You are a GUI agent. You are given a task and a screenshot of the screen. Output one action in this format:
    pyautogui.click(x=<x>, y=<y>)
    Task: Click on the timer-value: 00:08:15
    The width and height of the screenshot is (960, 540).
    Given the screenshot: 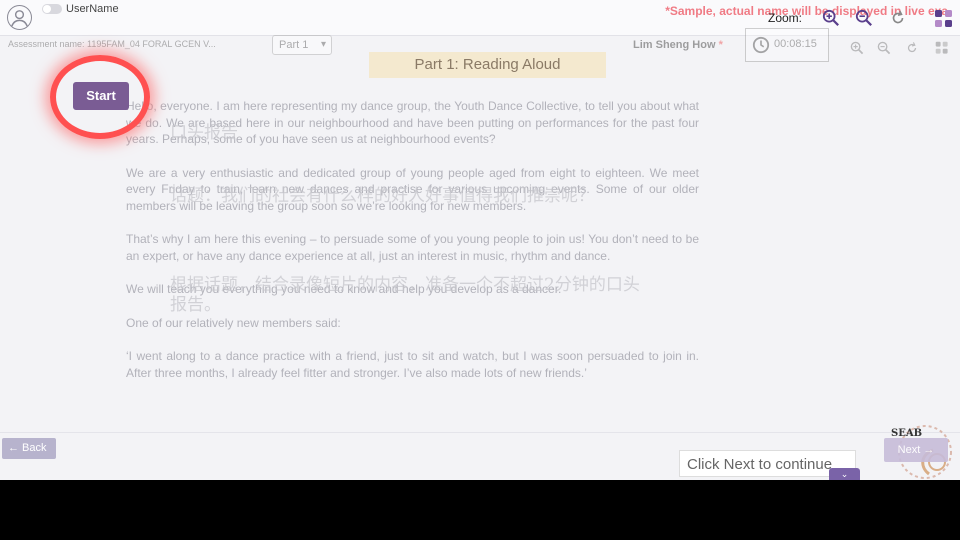 What is the action you would take?
    pyautogui.click(x=795, y=44)
    